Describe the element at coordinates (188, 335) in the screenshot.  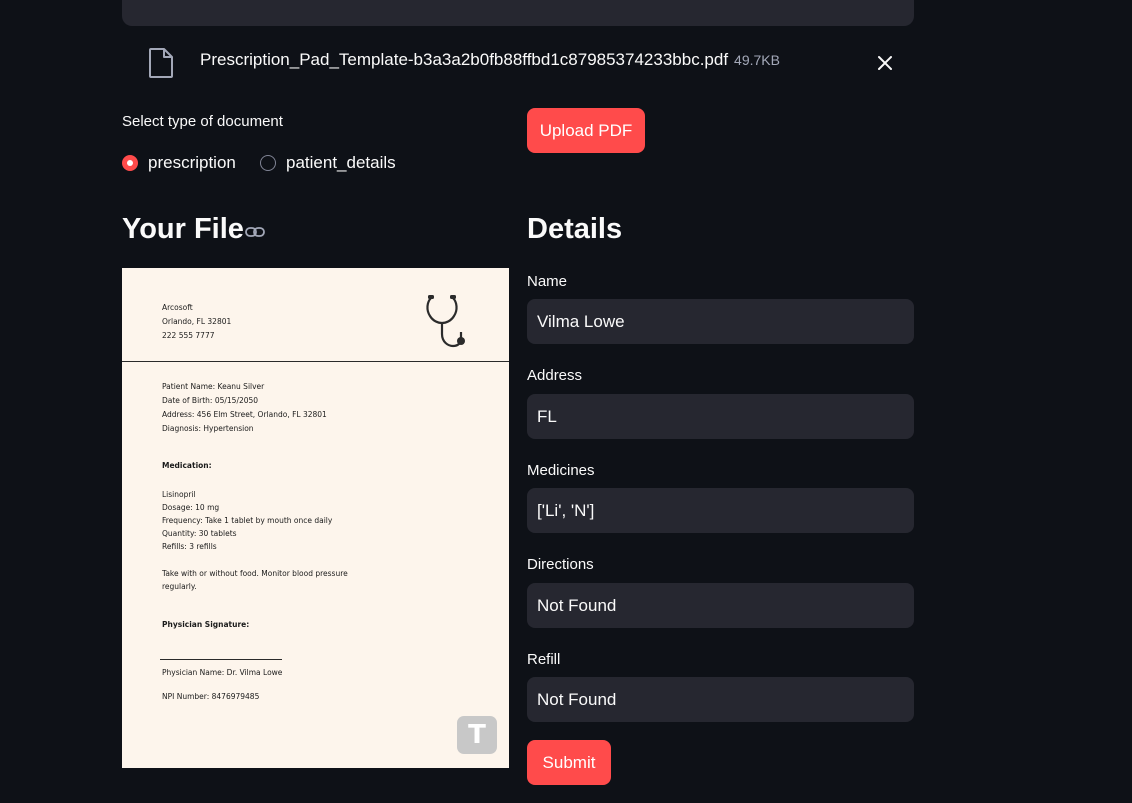
I see `pdf-clinic-phone: 222 555 7777` at that location.